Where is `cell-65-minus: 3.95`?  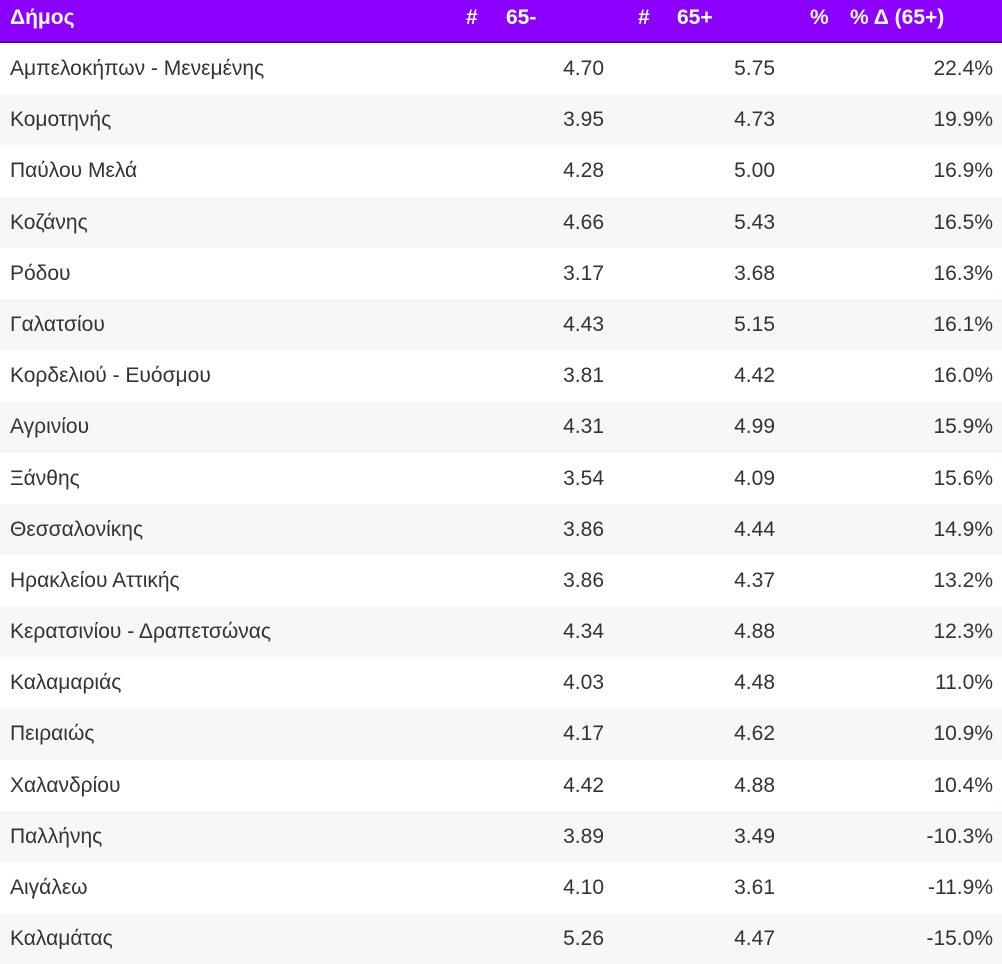 cell-65-minus: 3.95 is located at coordinates (583, 120).